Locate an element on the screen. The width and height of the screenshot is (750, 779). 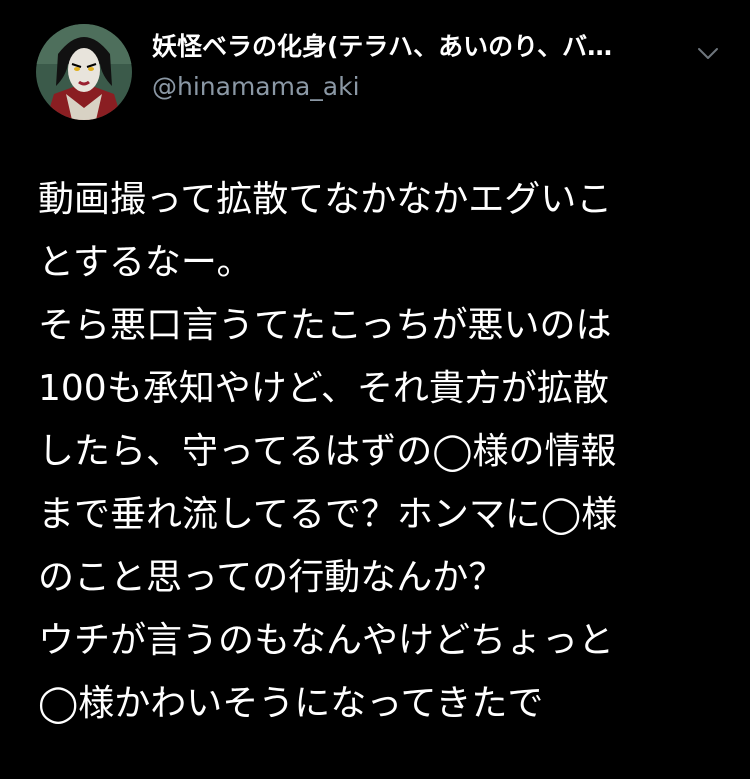
author-avatar is located at coordinates (84, 72).